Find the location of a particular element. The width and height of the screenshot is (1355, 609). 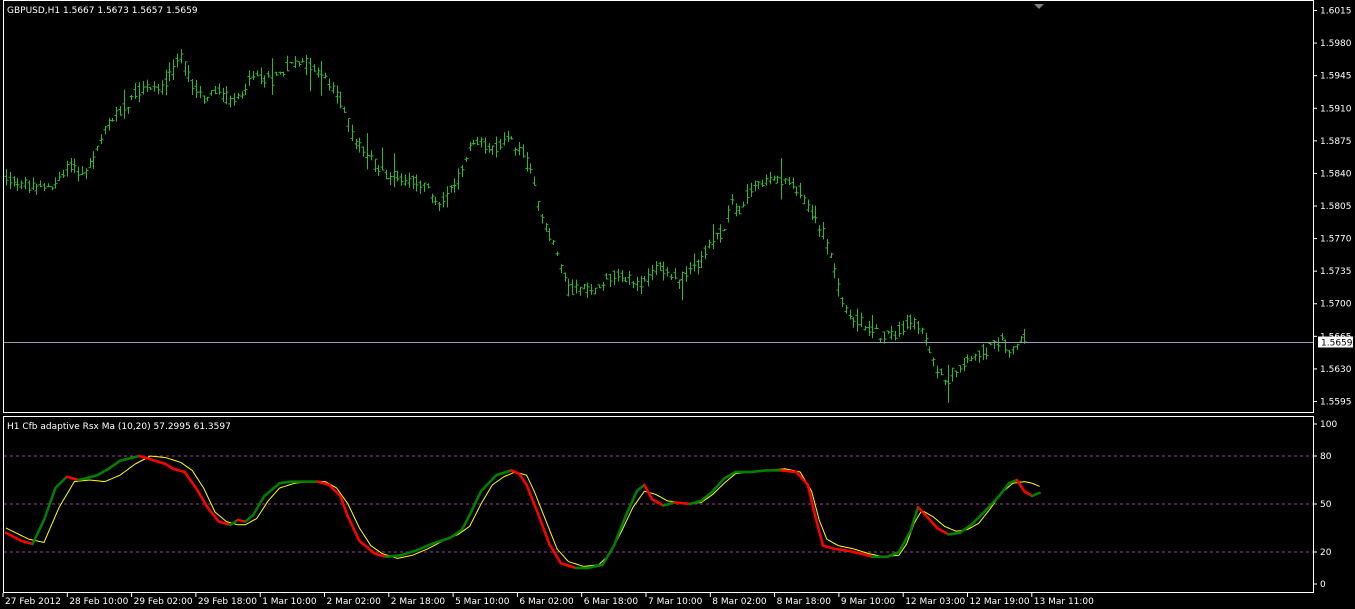

time-axis-label: 13 Mar 11:00 is located at coordinates (1064, 602).